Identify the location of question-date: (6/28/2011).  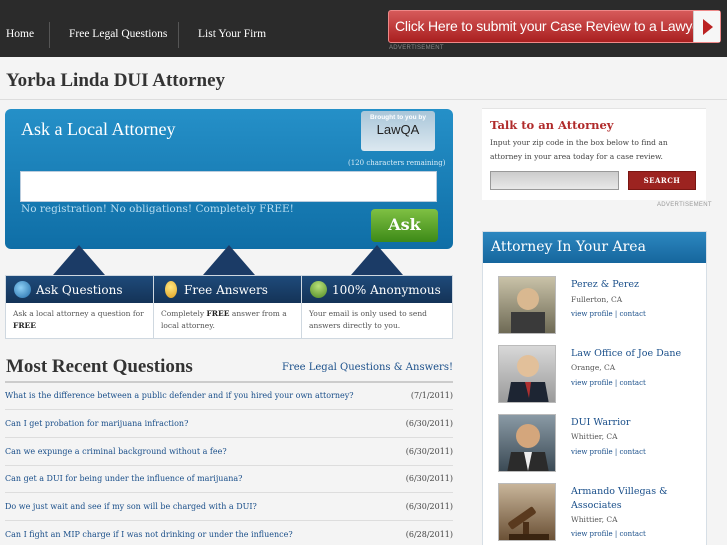
(429, 534).